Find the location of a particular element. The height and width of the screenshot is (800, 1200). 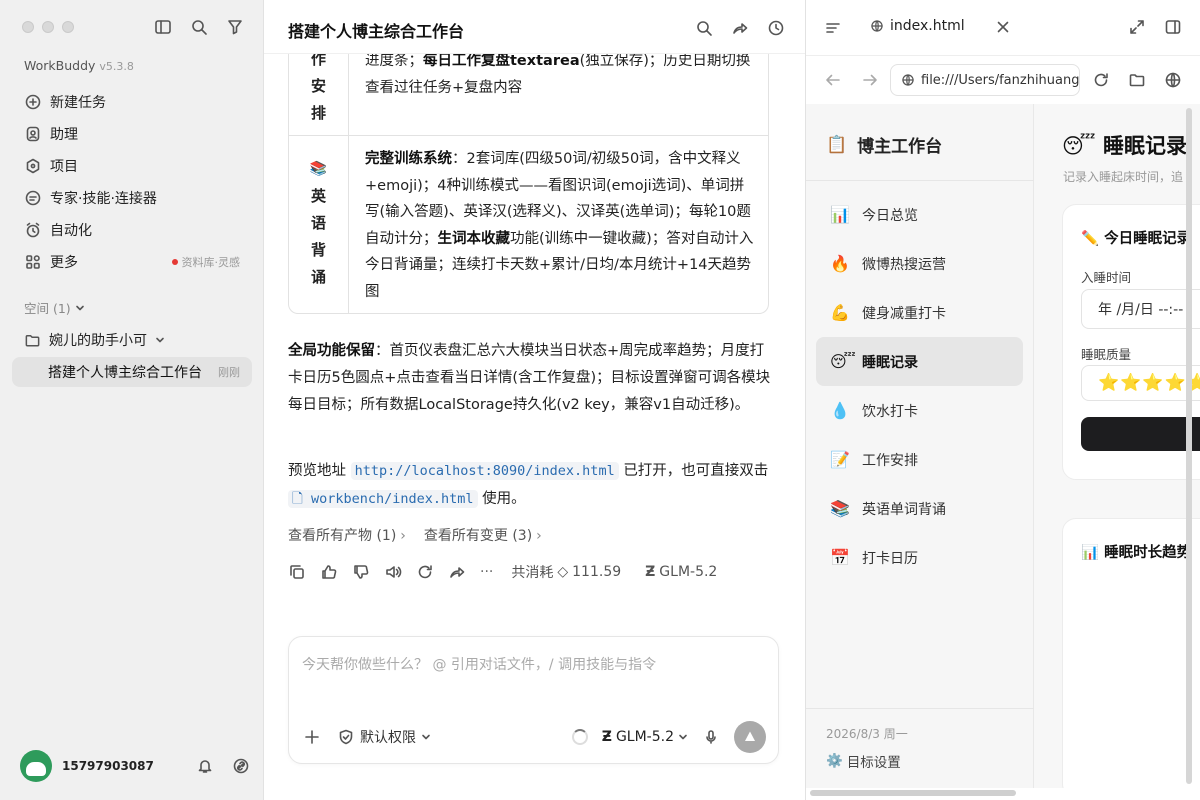

sidebar-item-more: 更多 资料库·灵感 is located at coordinates (132, 262).